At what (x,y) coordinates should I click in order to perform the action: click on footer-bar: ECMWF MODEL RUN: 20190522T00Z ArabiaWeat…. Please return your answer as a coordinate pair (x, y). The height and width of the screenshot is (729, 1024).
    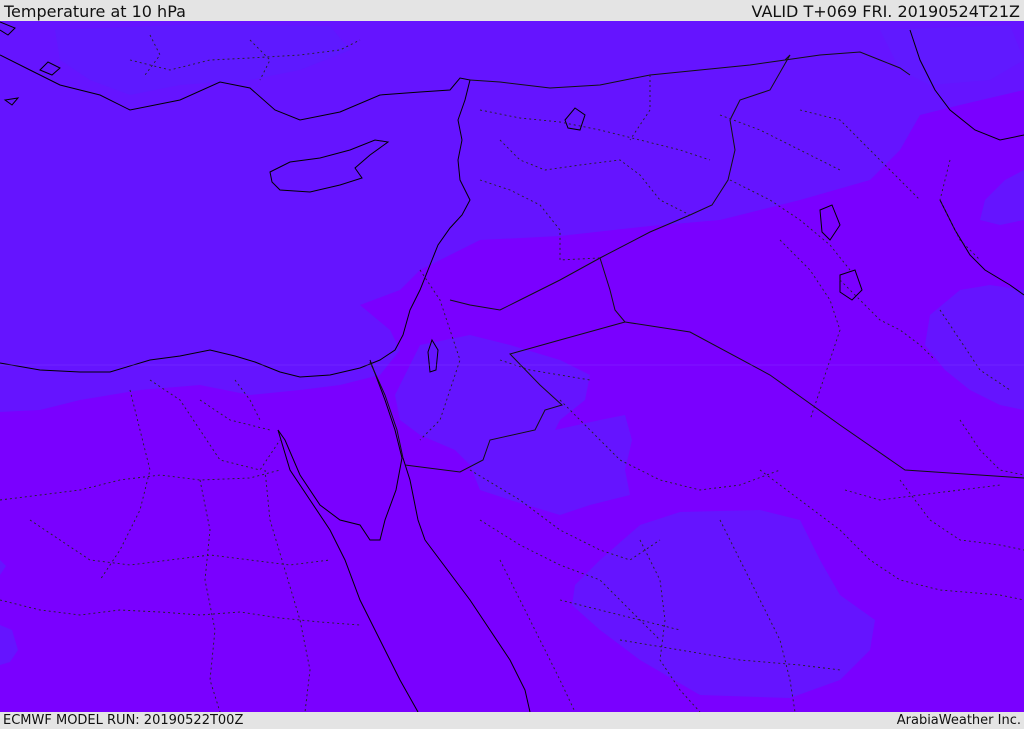
    Looking at the image, I should click on (512, 720).